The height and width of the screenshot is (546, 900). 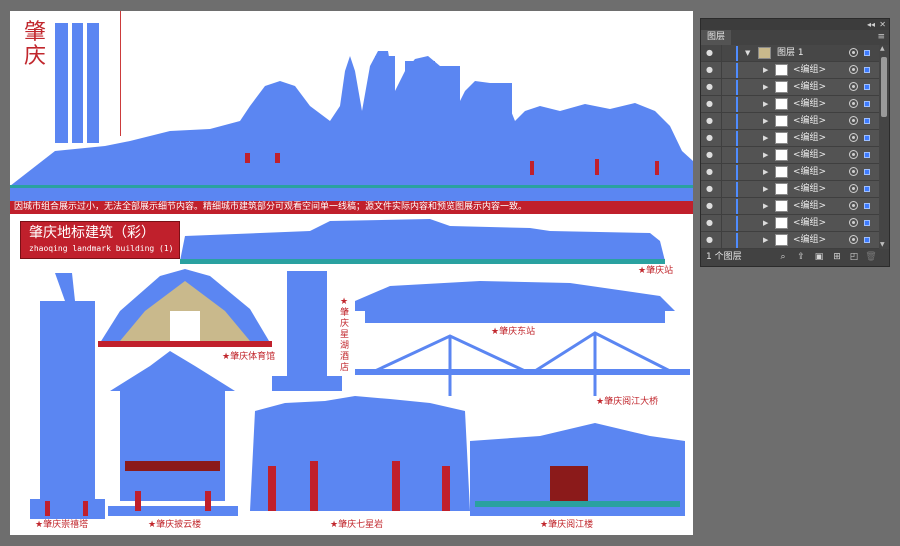 I want to click on scroll-up-arrow-icon: ▲, so click(x=882, y=49).